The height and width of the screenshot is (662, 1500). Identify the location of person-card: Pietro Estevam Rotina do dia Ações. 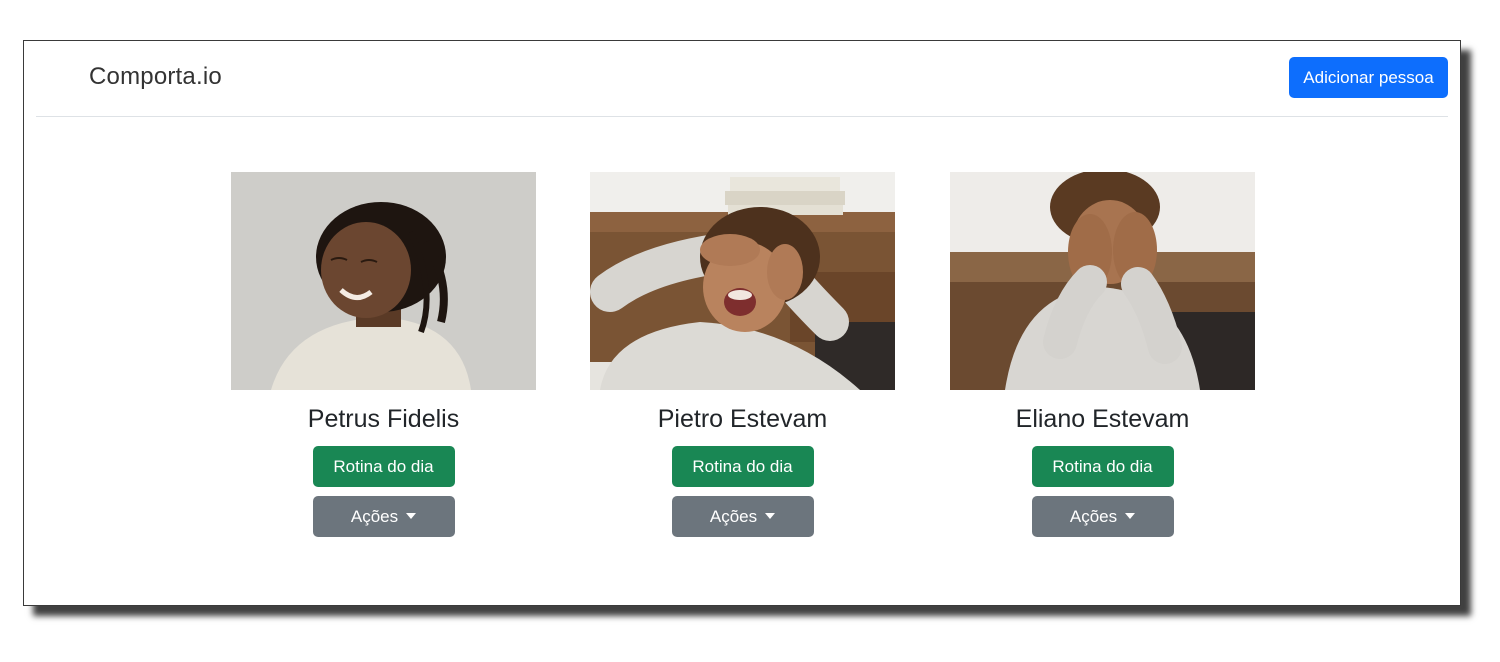
(742, 354).